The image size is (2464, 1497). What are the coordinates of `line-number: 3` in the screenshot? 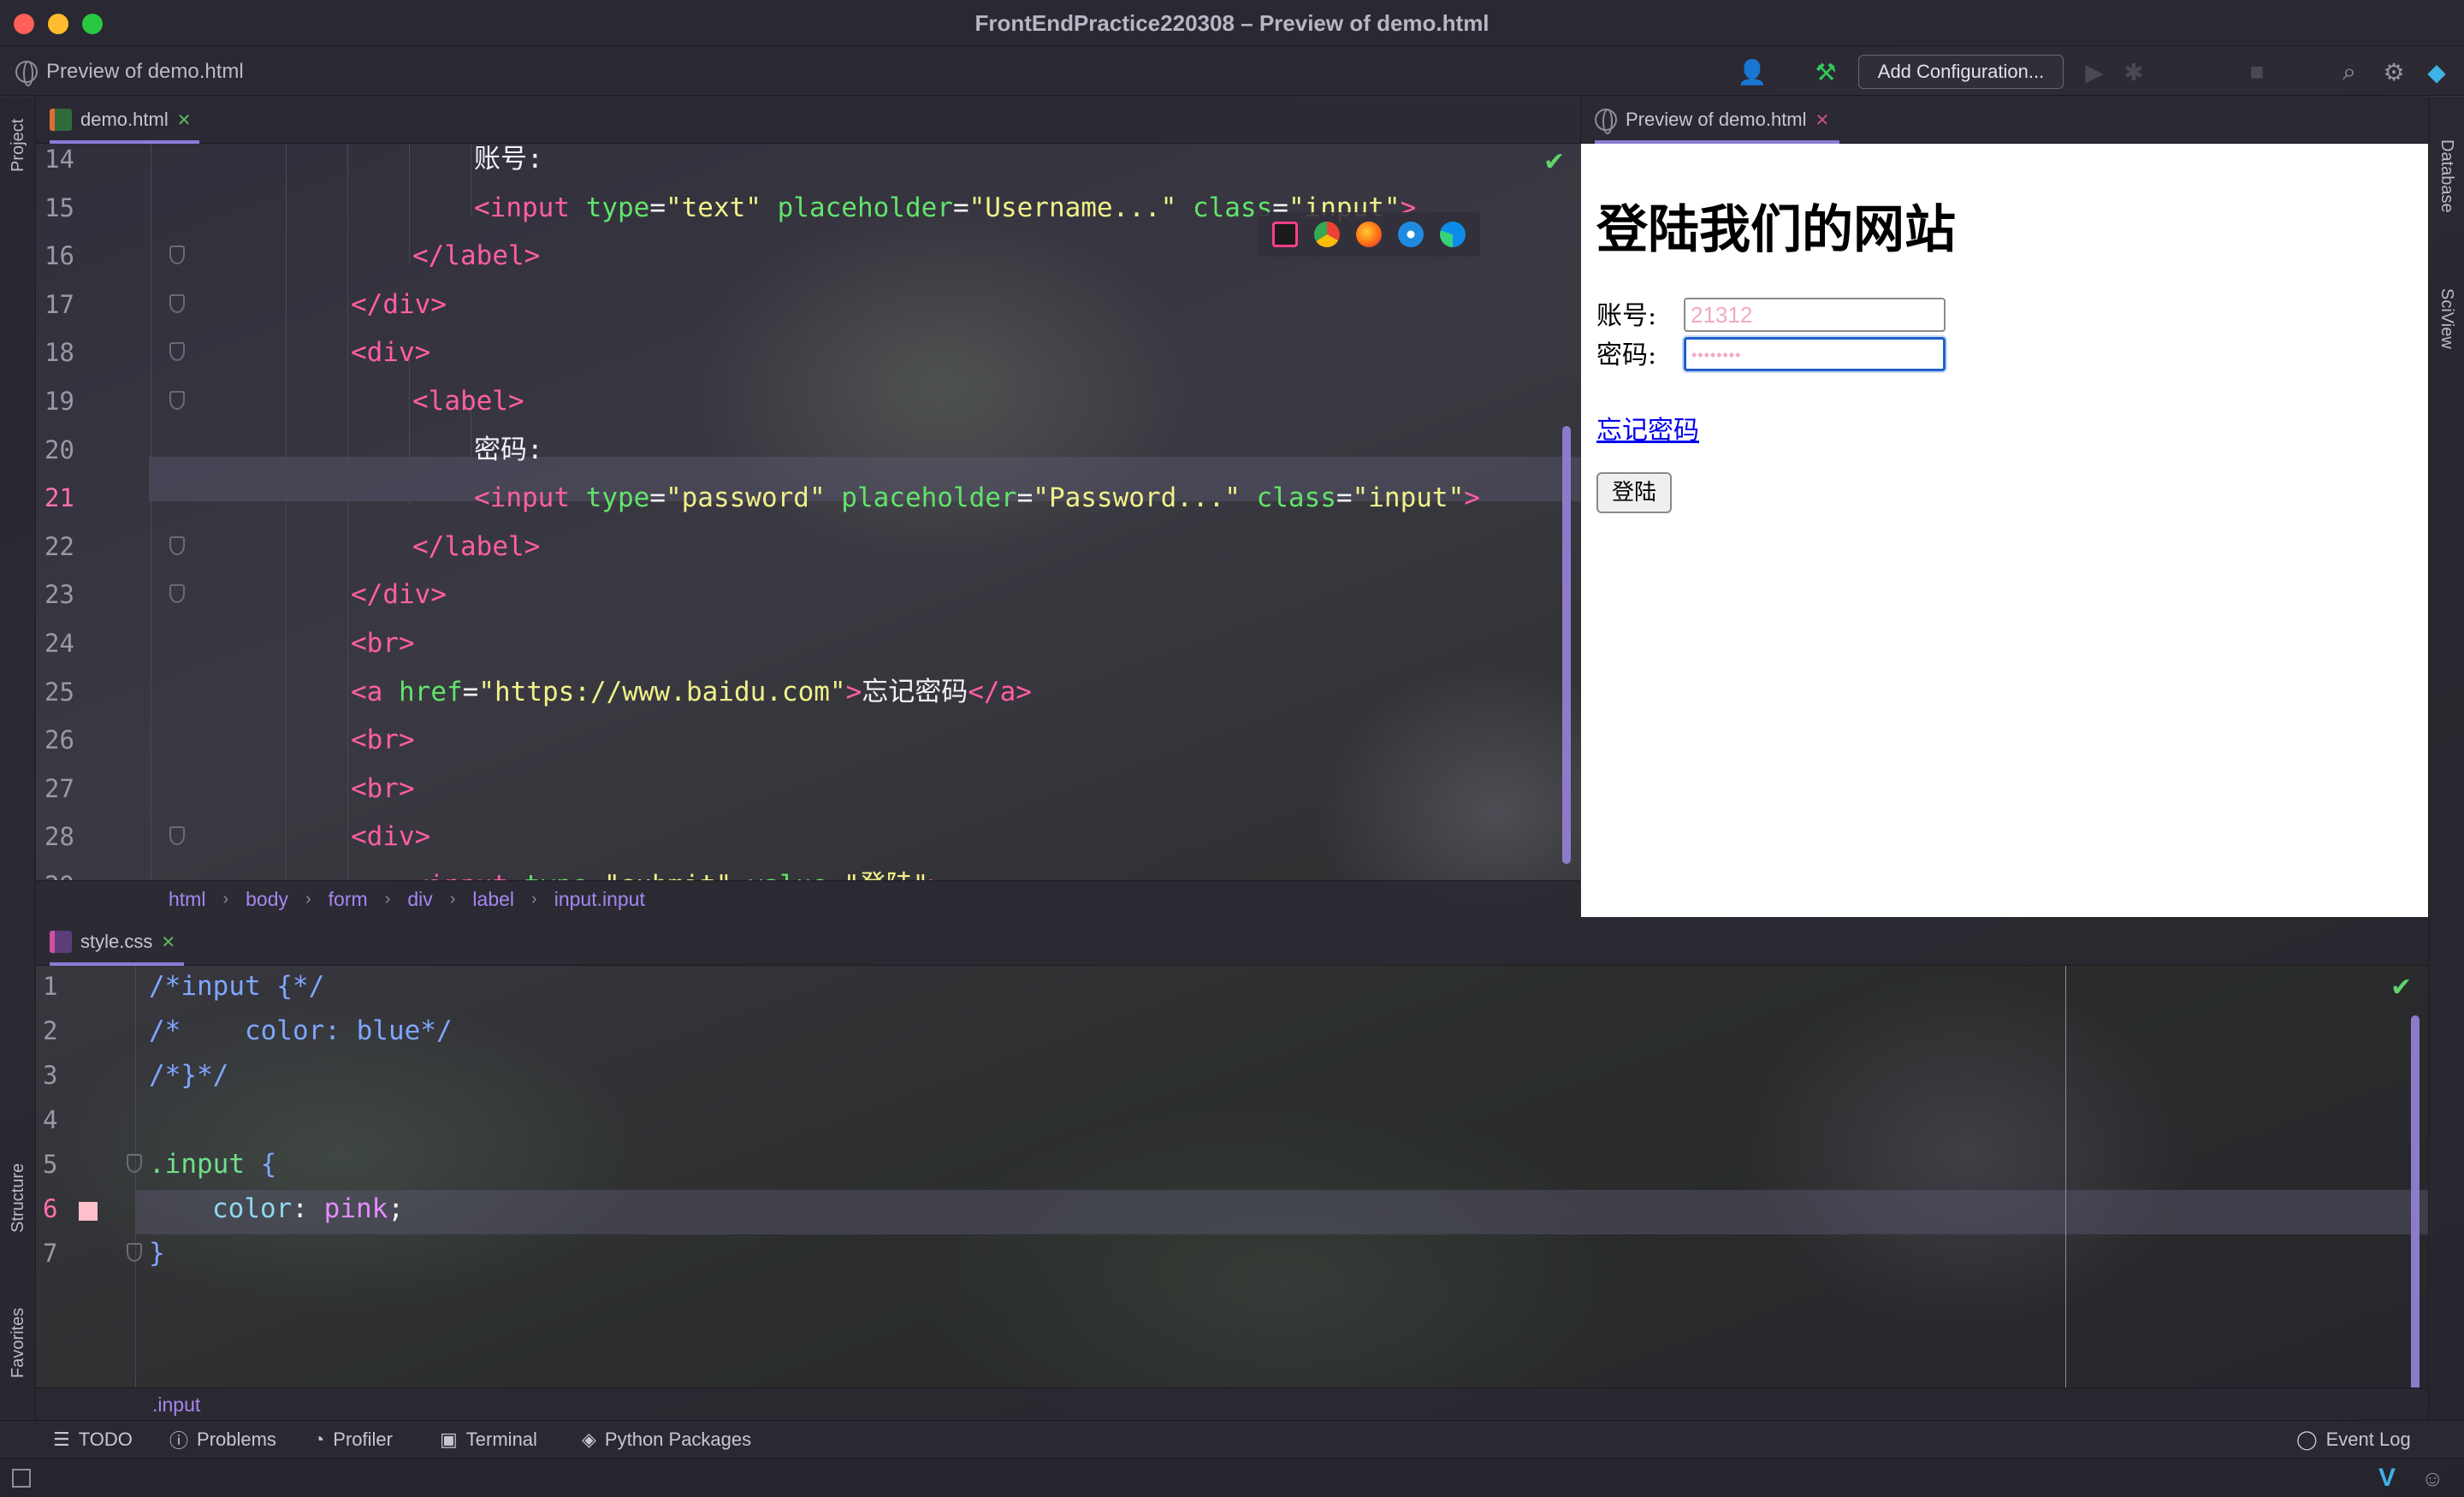 It's located at (50, 1075).